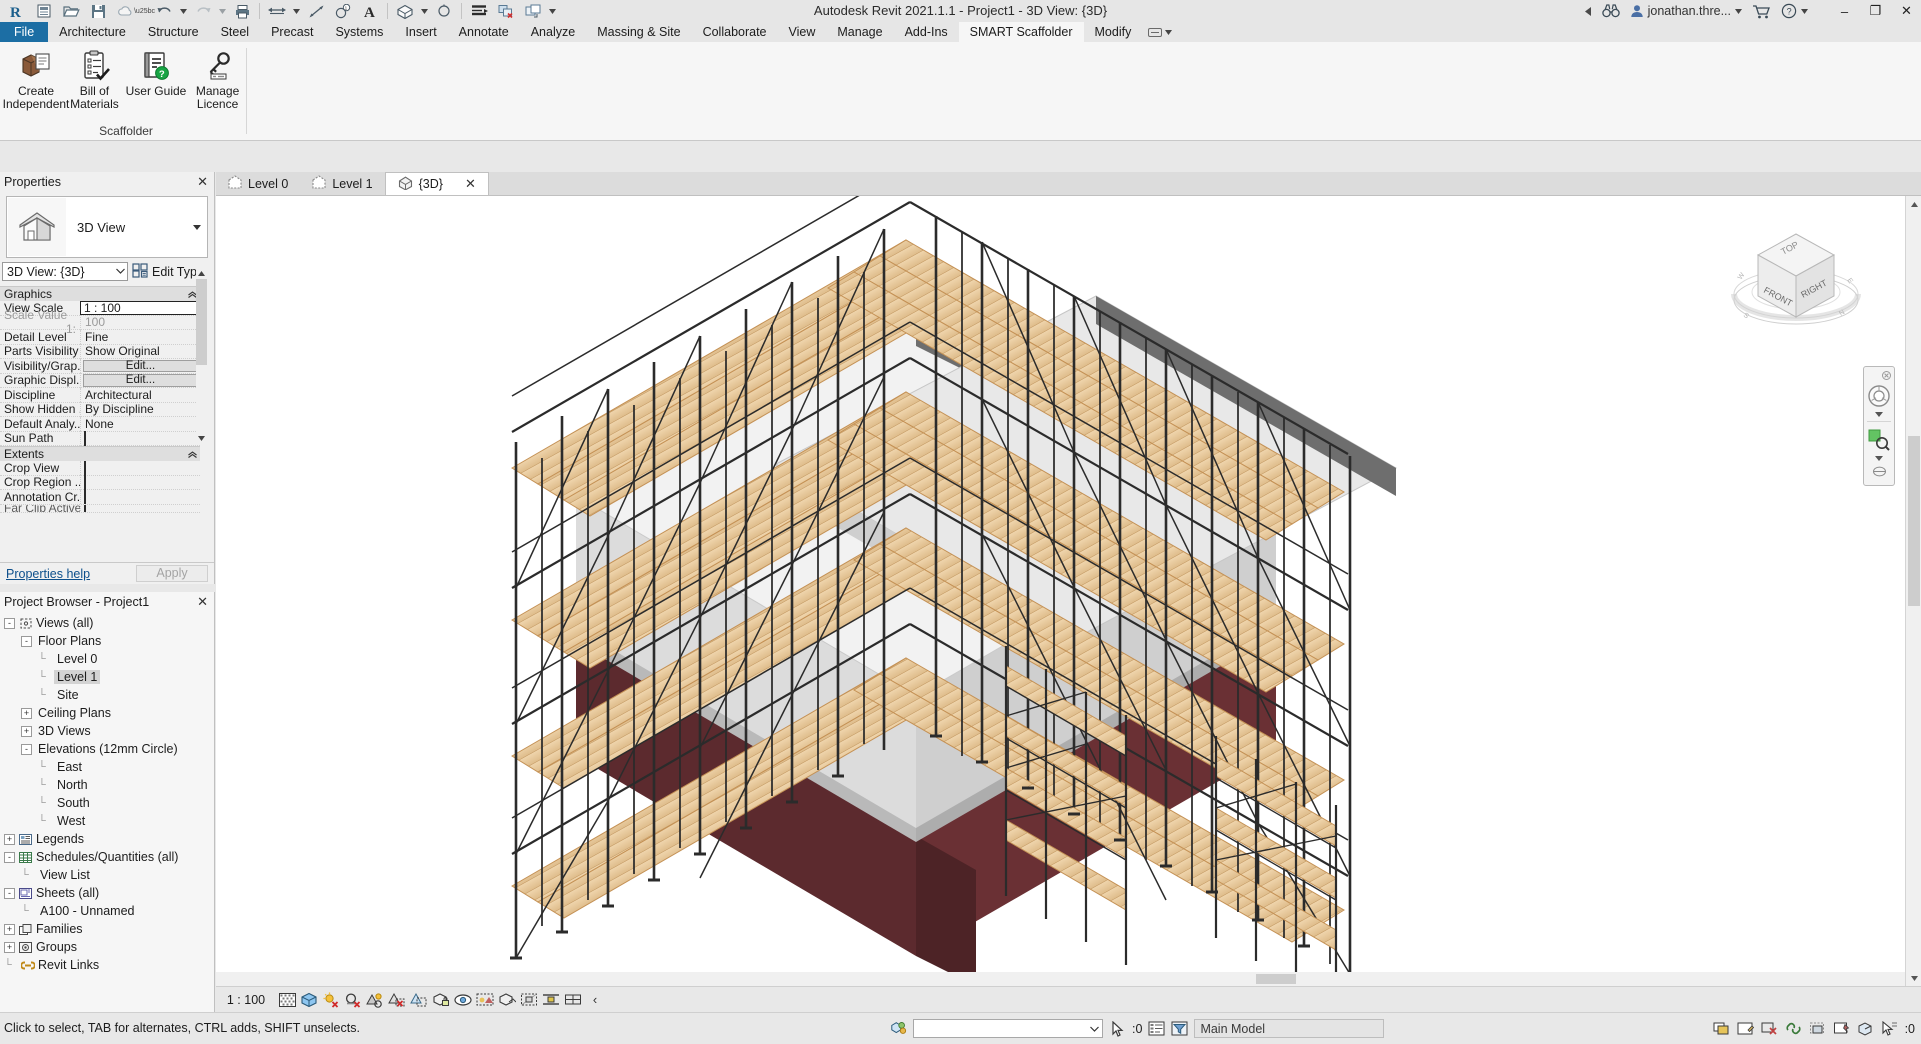 This screenshot has height=1044, width=1921. What do you see at coordinates (1179, 1028) in the screenshot?
I see `filter-toggle-icon` at bounding box center [1179, 1028].